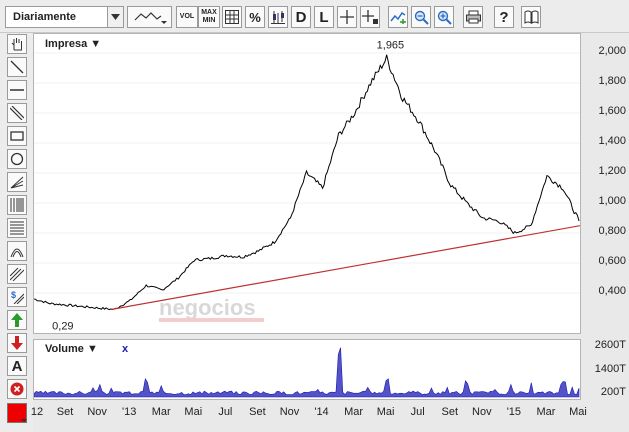  I want to click on line-chart-icon, so click(150, 18).